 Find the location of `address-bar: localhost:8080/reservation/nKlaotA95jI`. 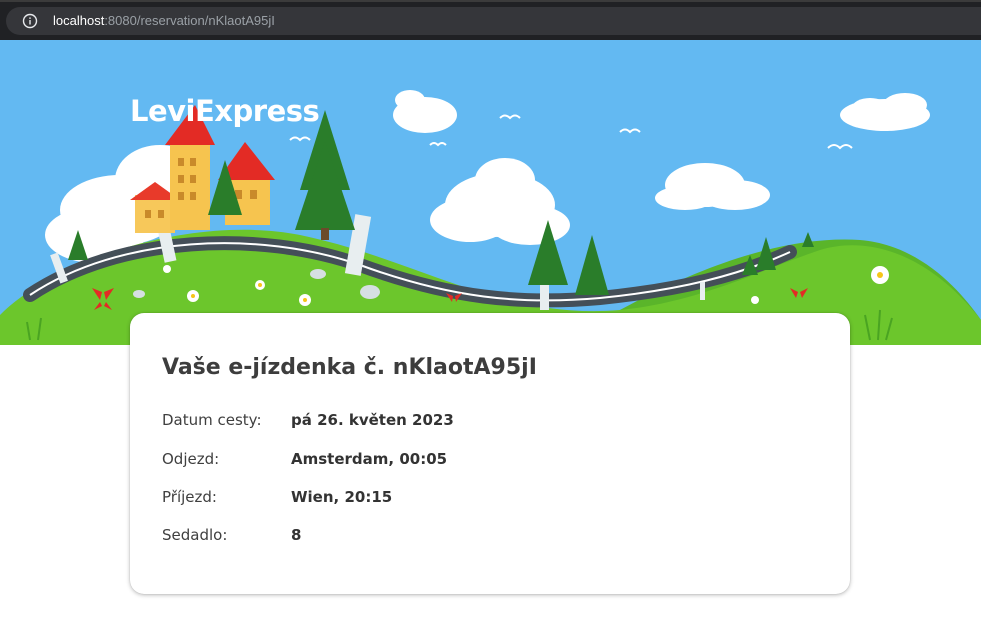

address-bar: localhost:8080/reservation/nKlaotA95jI is located at coordinates (493, 21).